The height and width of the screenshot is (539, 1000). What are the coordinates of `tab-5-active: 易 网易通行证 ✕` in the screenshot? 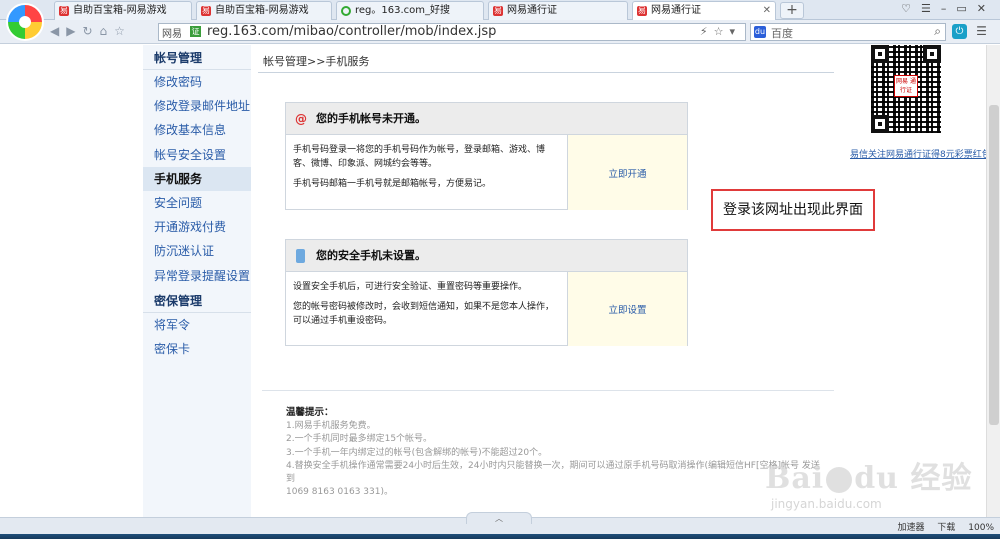 It's located at (704, 10).